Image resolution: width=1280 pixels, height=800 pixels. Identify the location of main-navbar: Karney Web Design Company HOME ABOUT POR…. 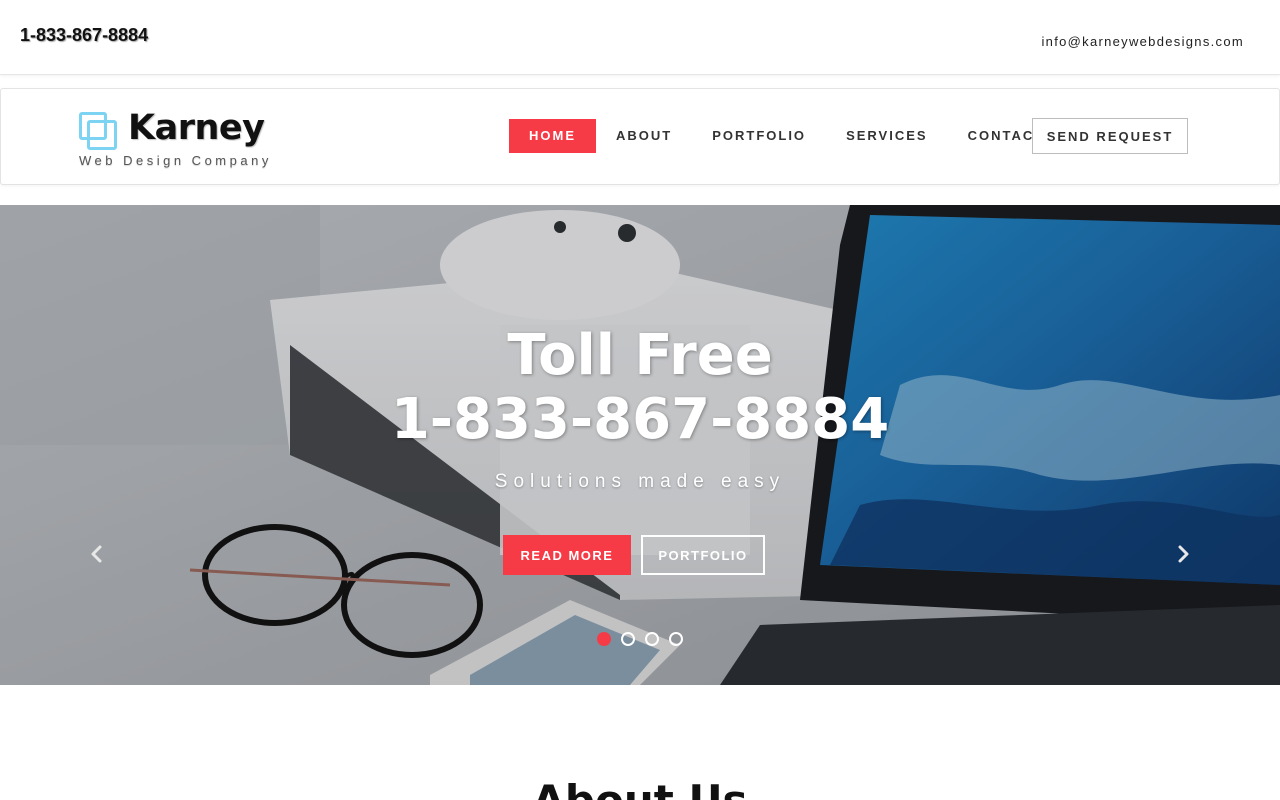
(640, 136).